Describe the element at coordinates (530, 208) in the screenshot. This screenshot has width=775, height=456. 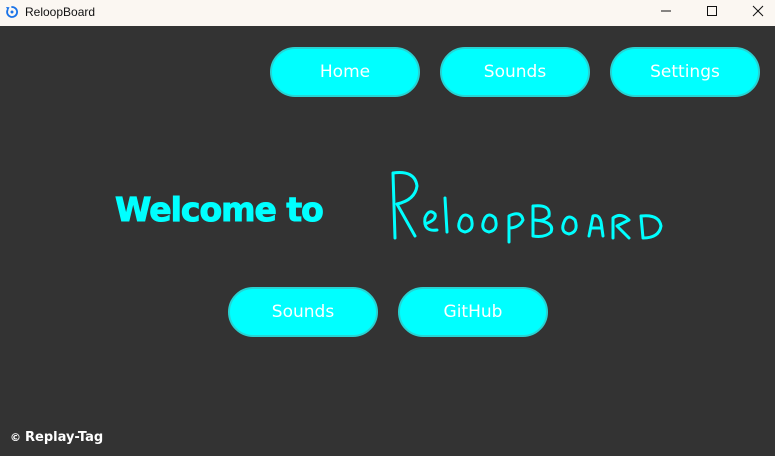
I see `brand-logo` at that location.